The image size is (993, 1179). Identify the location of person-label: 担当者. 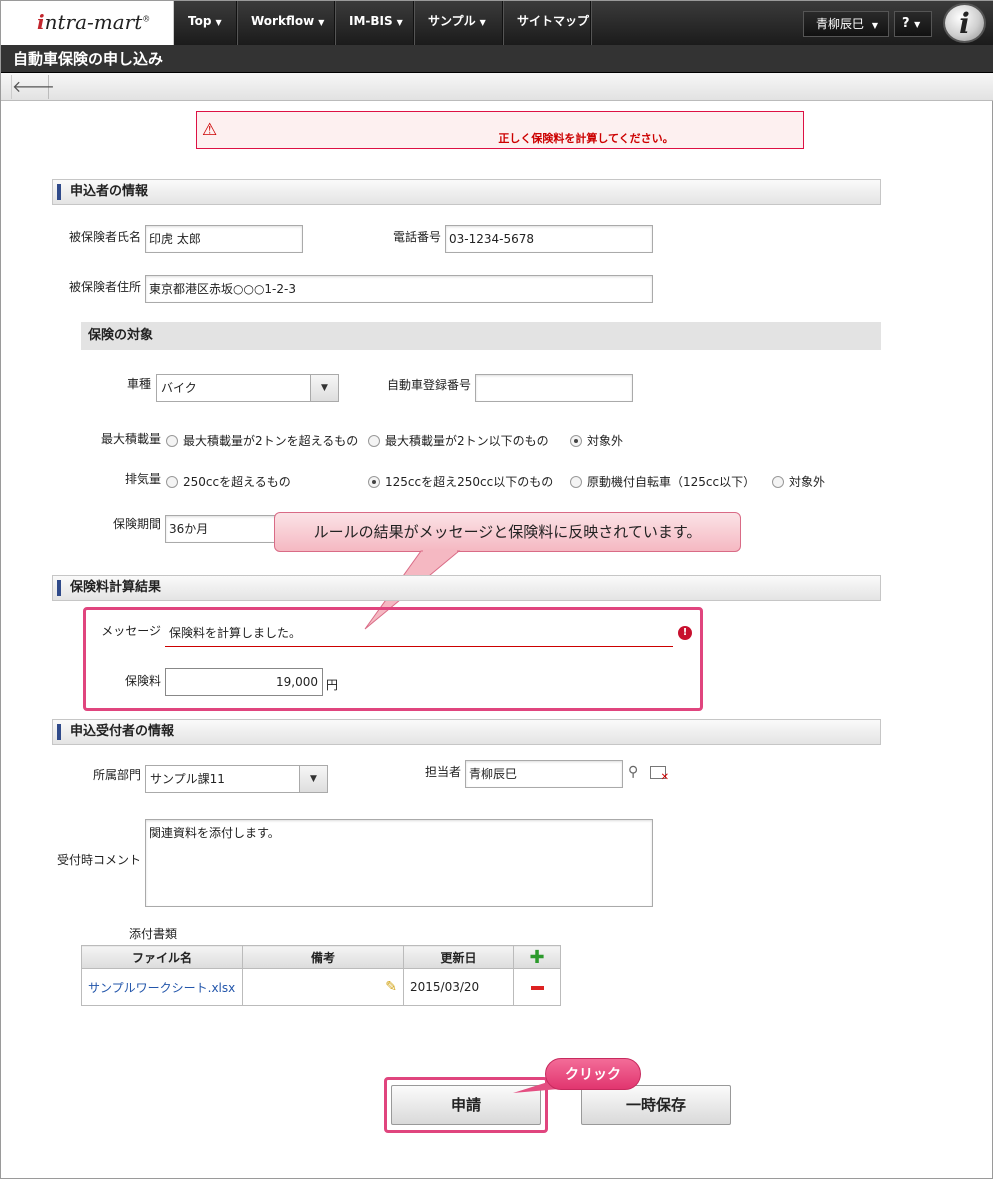
(442, 772).